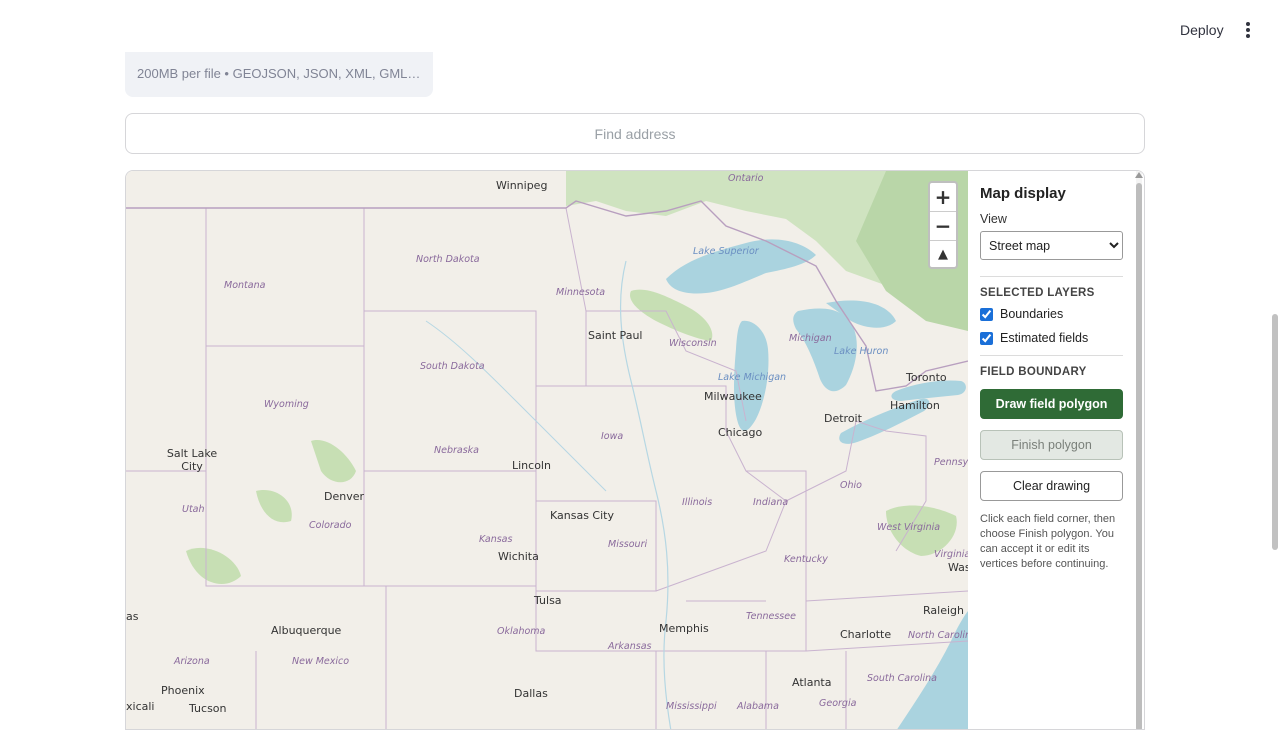 The image size is (1280, 730). What do you see at coordinates (926, 377) in the screenshot?
I see `city-label: Toronto` at bounding box center [926, 377].